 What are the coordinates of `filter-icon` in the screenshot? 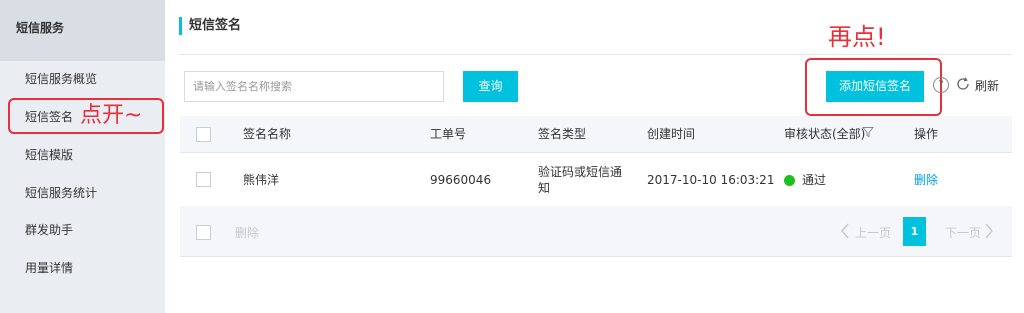 It's located at (868, 132).